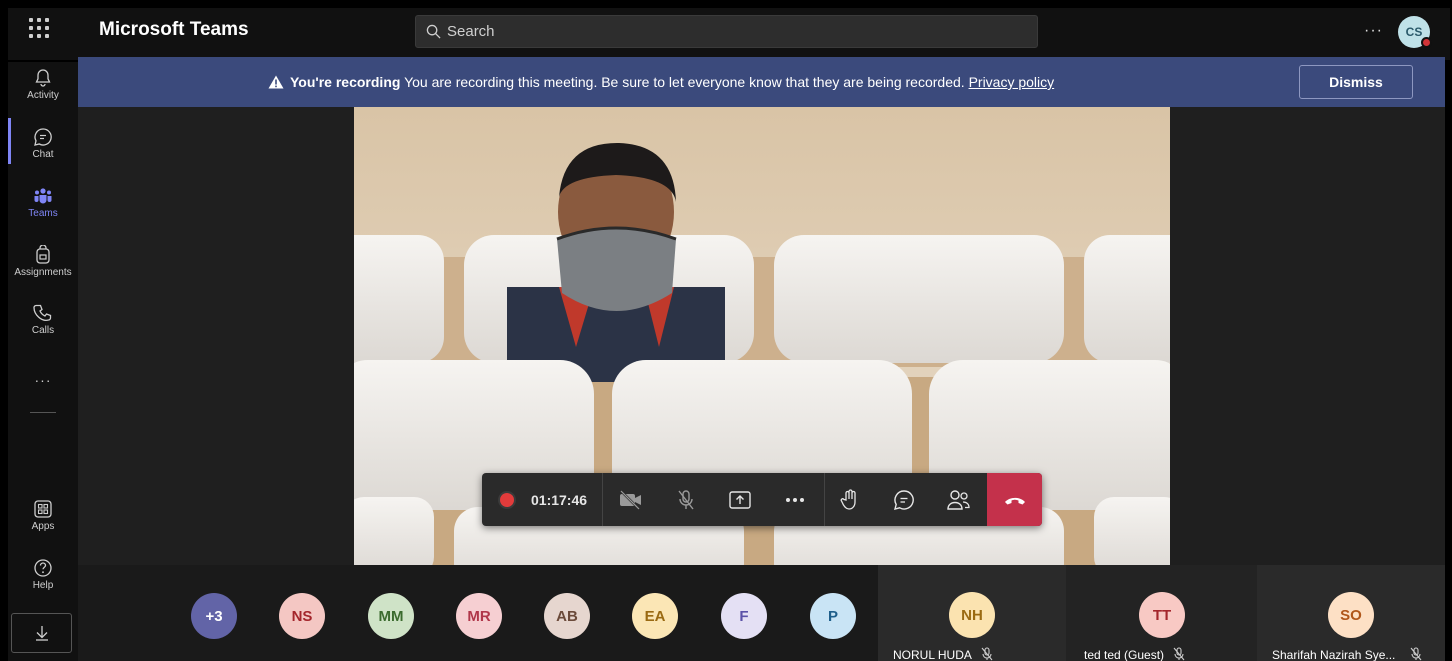 The height and width of the screenshot is (661, 1452). I want to click on presence-busy-icon, so click(1426, 42).